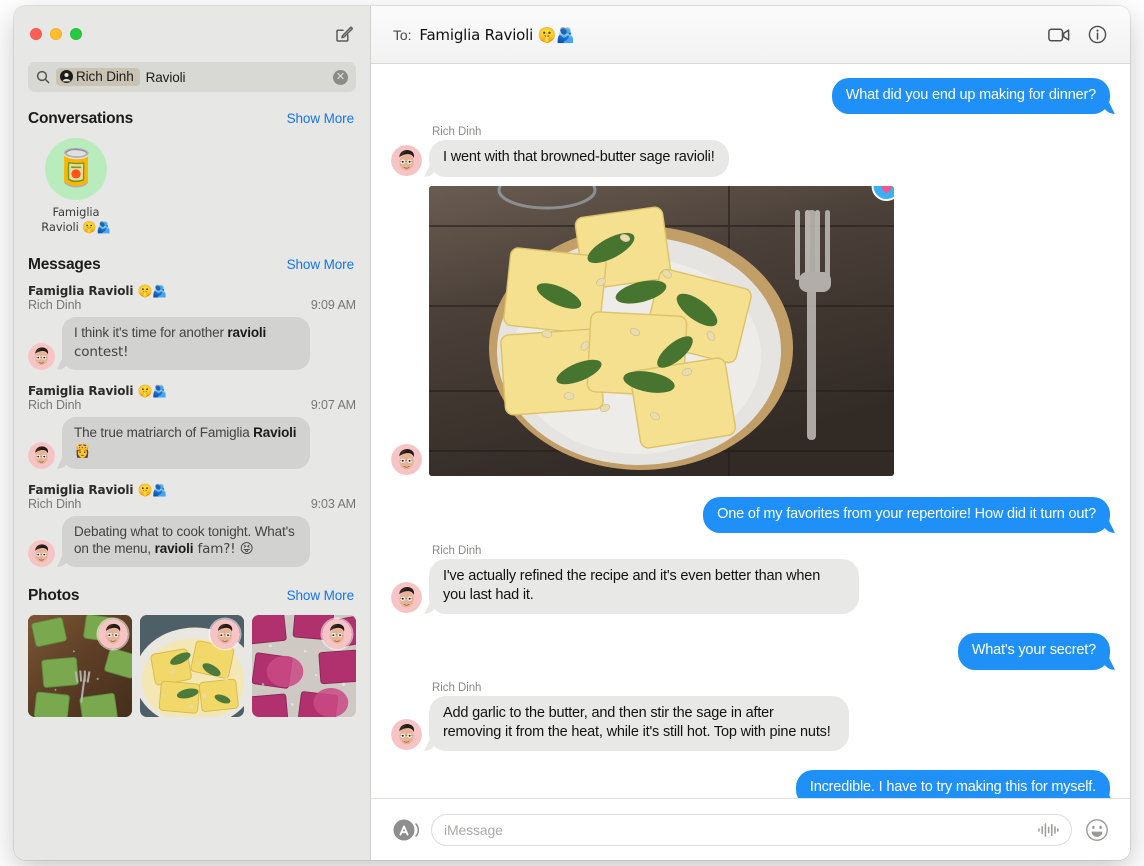  Describe the element at coordinates (36, 34) in the screenshot. I see `close-button` at that location.